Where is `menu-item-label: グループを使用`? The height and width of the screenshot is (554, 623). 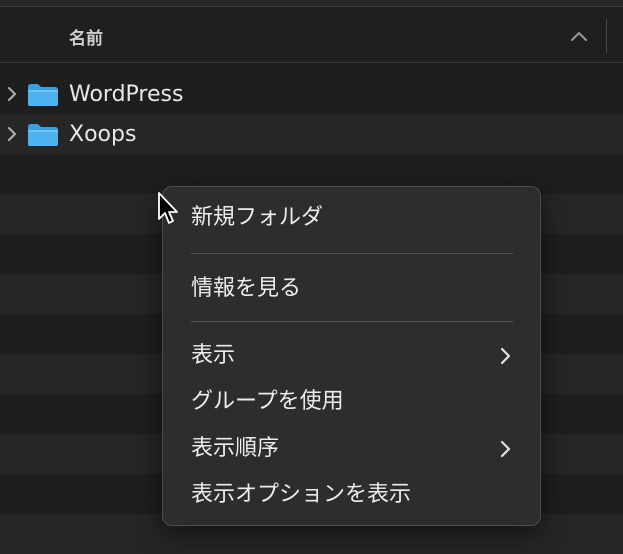 menu-item-label: グループを使用 is located at coordinates (267, 401).